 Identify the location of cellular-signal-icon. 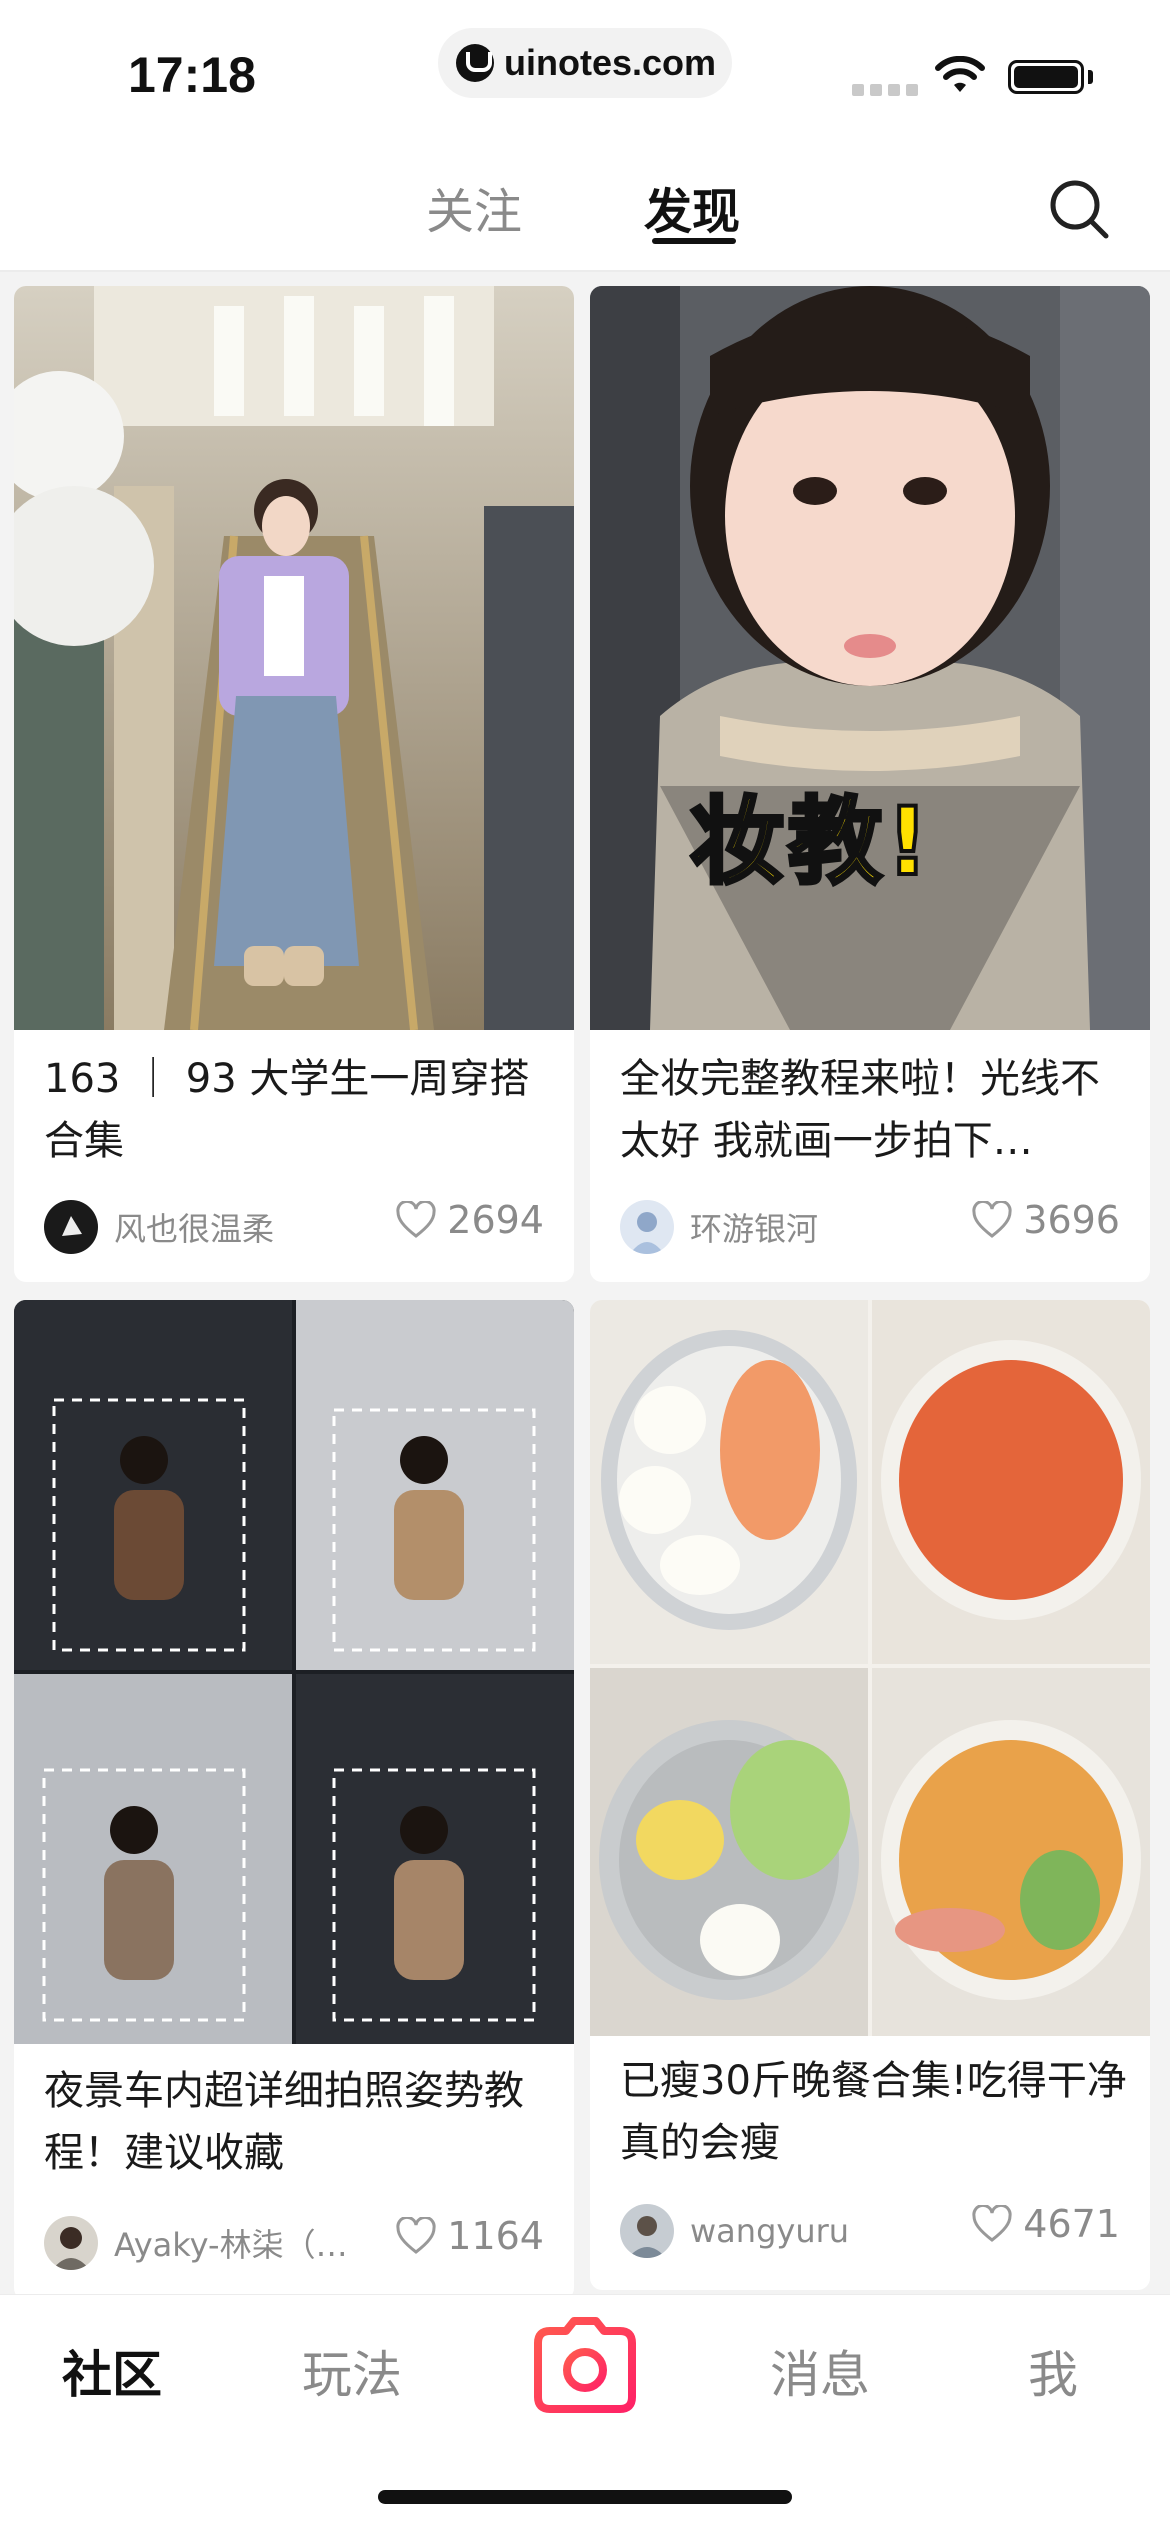
(885, 90).